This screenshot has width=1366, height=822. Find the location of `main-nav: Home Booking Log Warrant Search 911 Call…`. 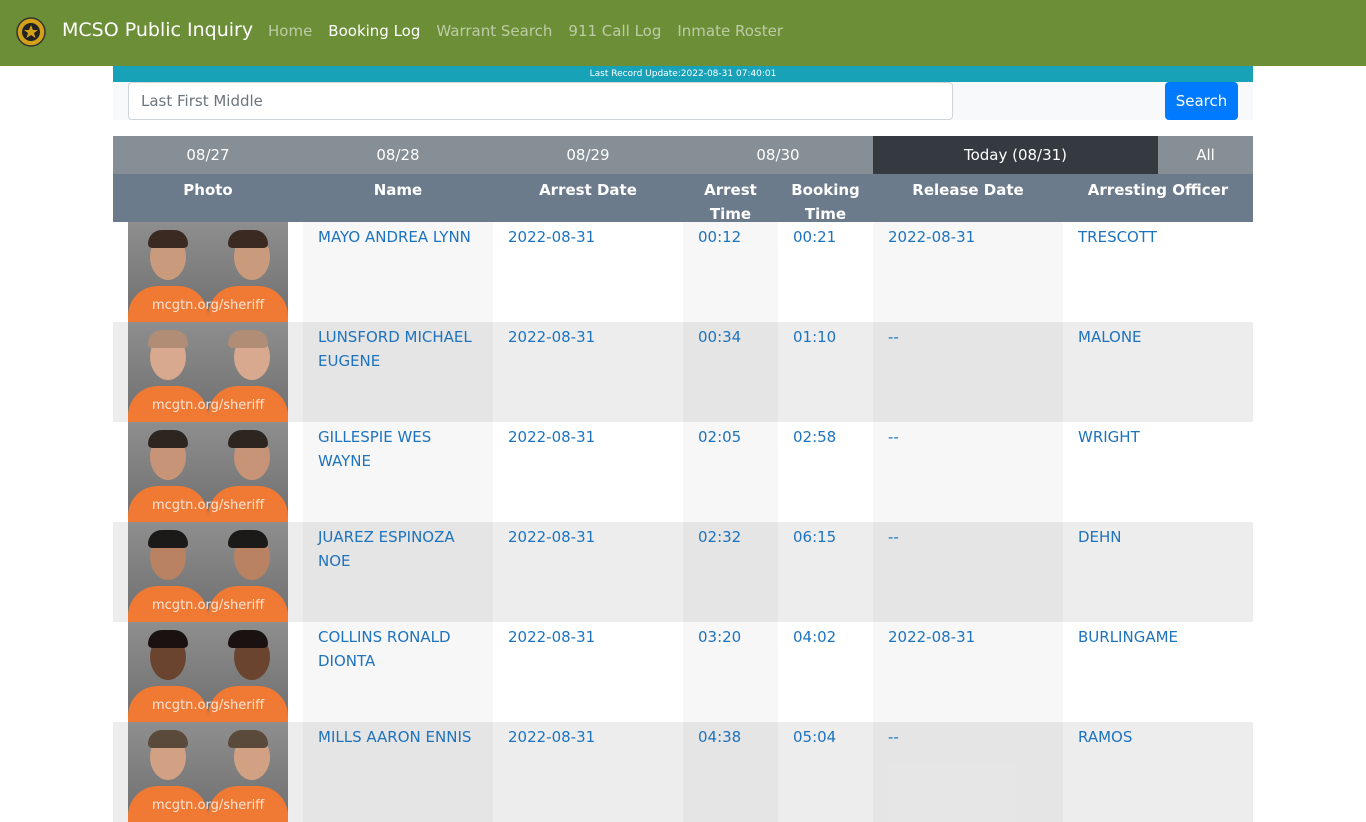

main-nav: Home Booking Log Warrant Search 911 Call… is located at coordinates (525, 31).